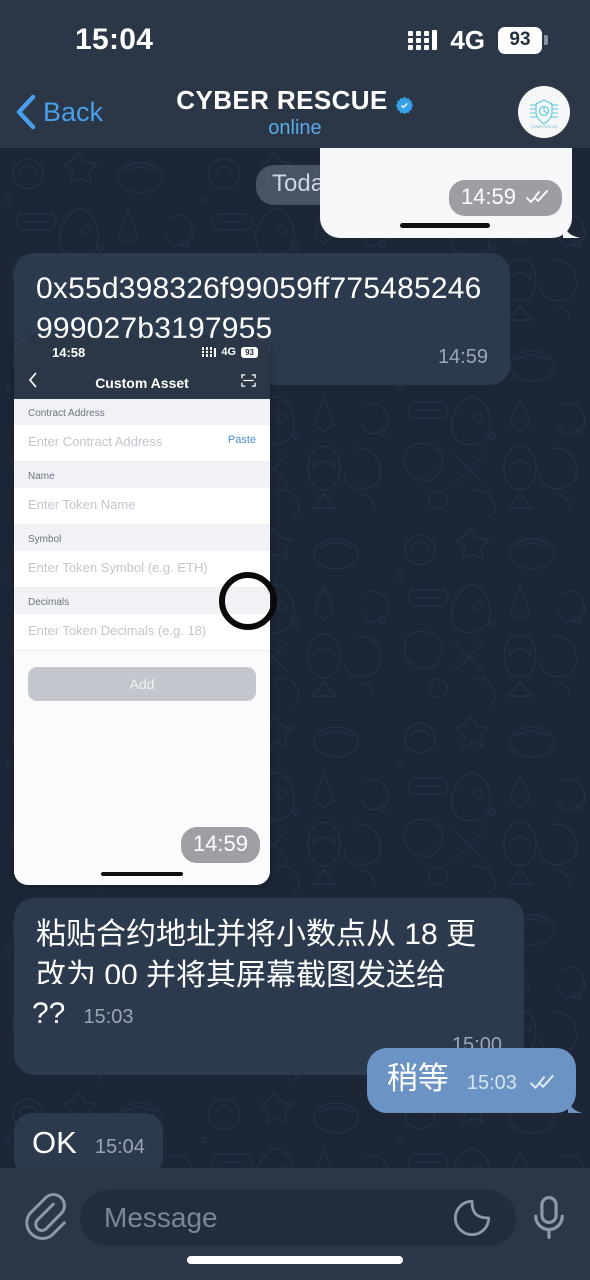 The height and width of the screenshot is (1280, 590). Describe the element at coordinates (229, 352) in the screenshot. I see `embedded-network-label: 4G` at that location.